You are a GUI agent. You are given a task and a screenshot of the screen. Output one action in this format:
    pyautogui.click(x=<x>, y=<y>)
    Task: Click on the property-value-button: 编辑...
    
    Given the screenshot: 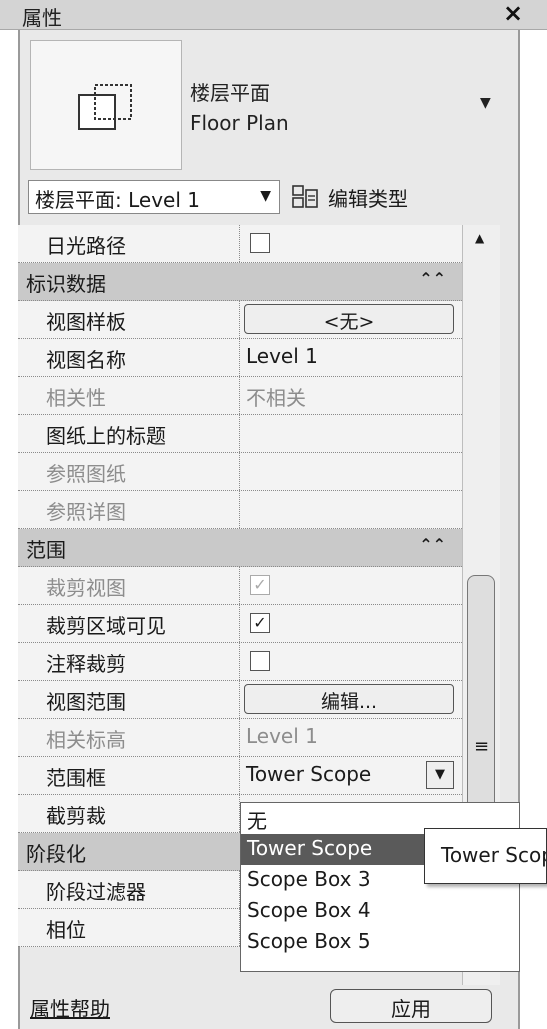 What is the action you would take?
    pyautogui.click(x=349, y=699)
    